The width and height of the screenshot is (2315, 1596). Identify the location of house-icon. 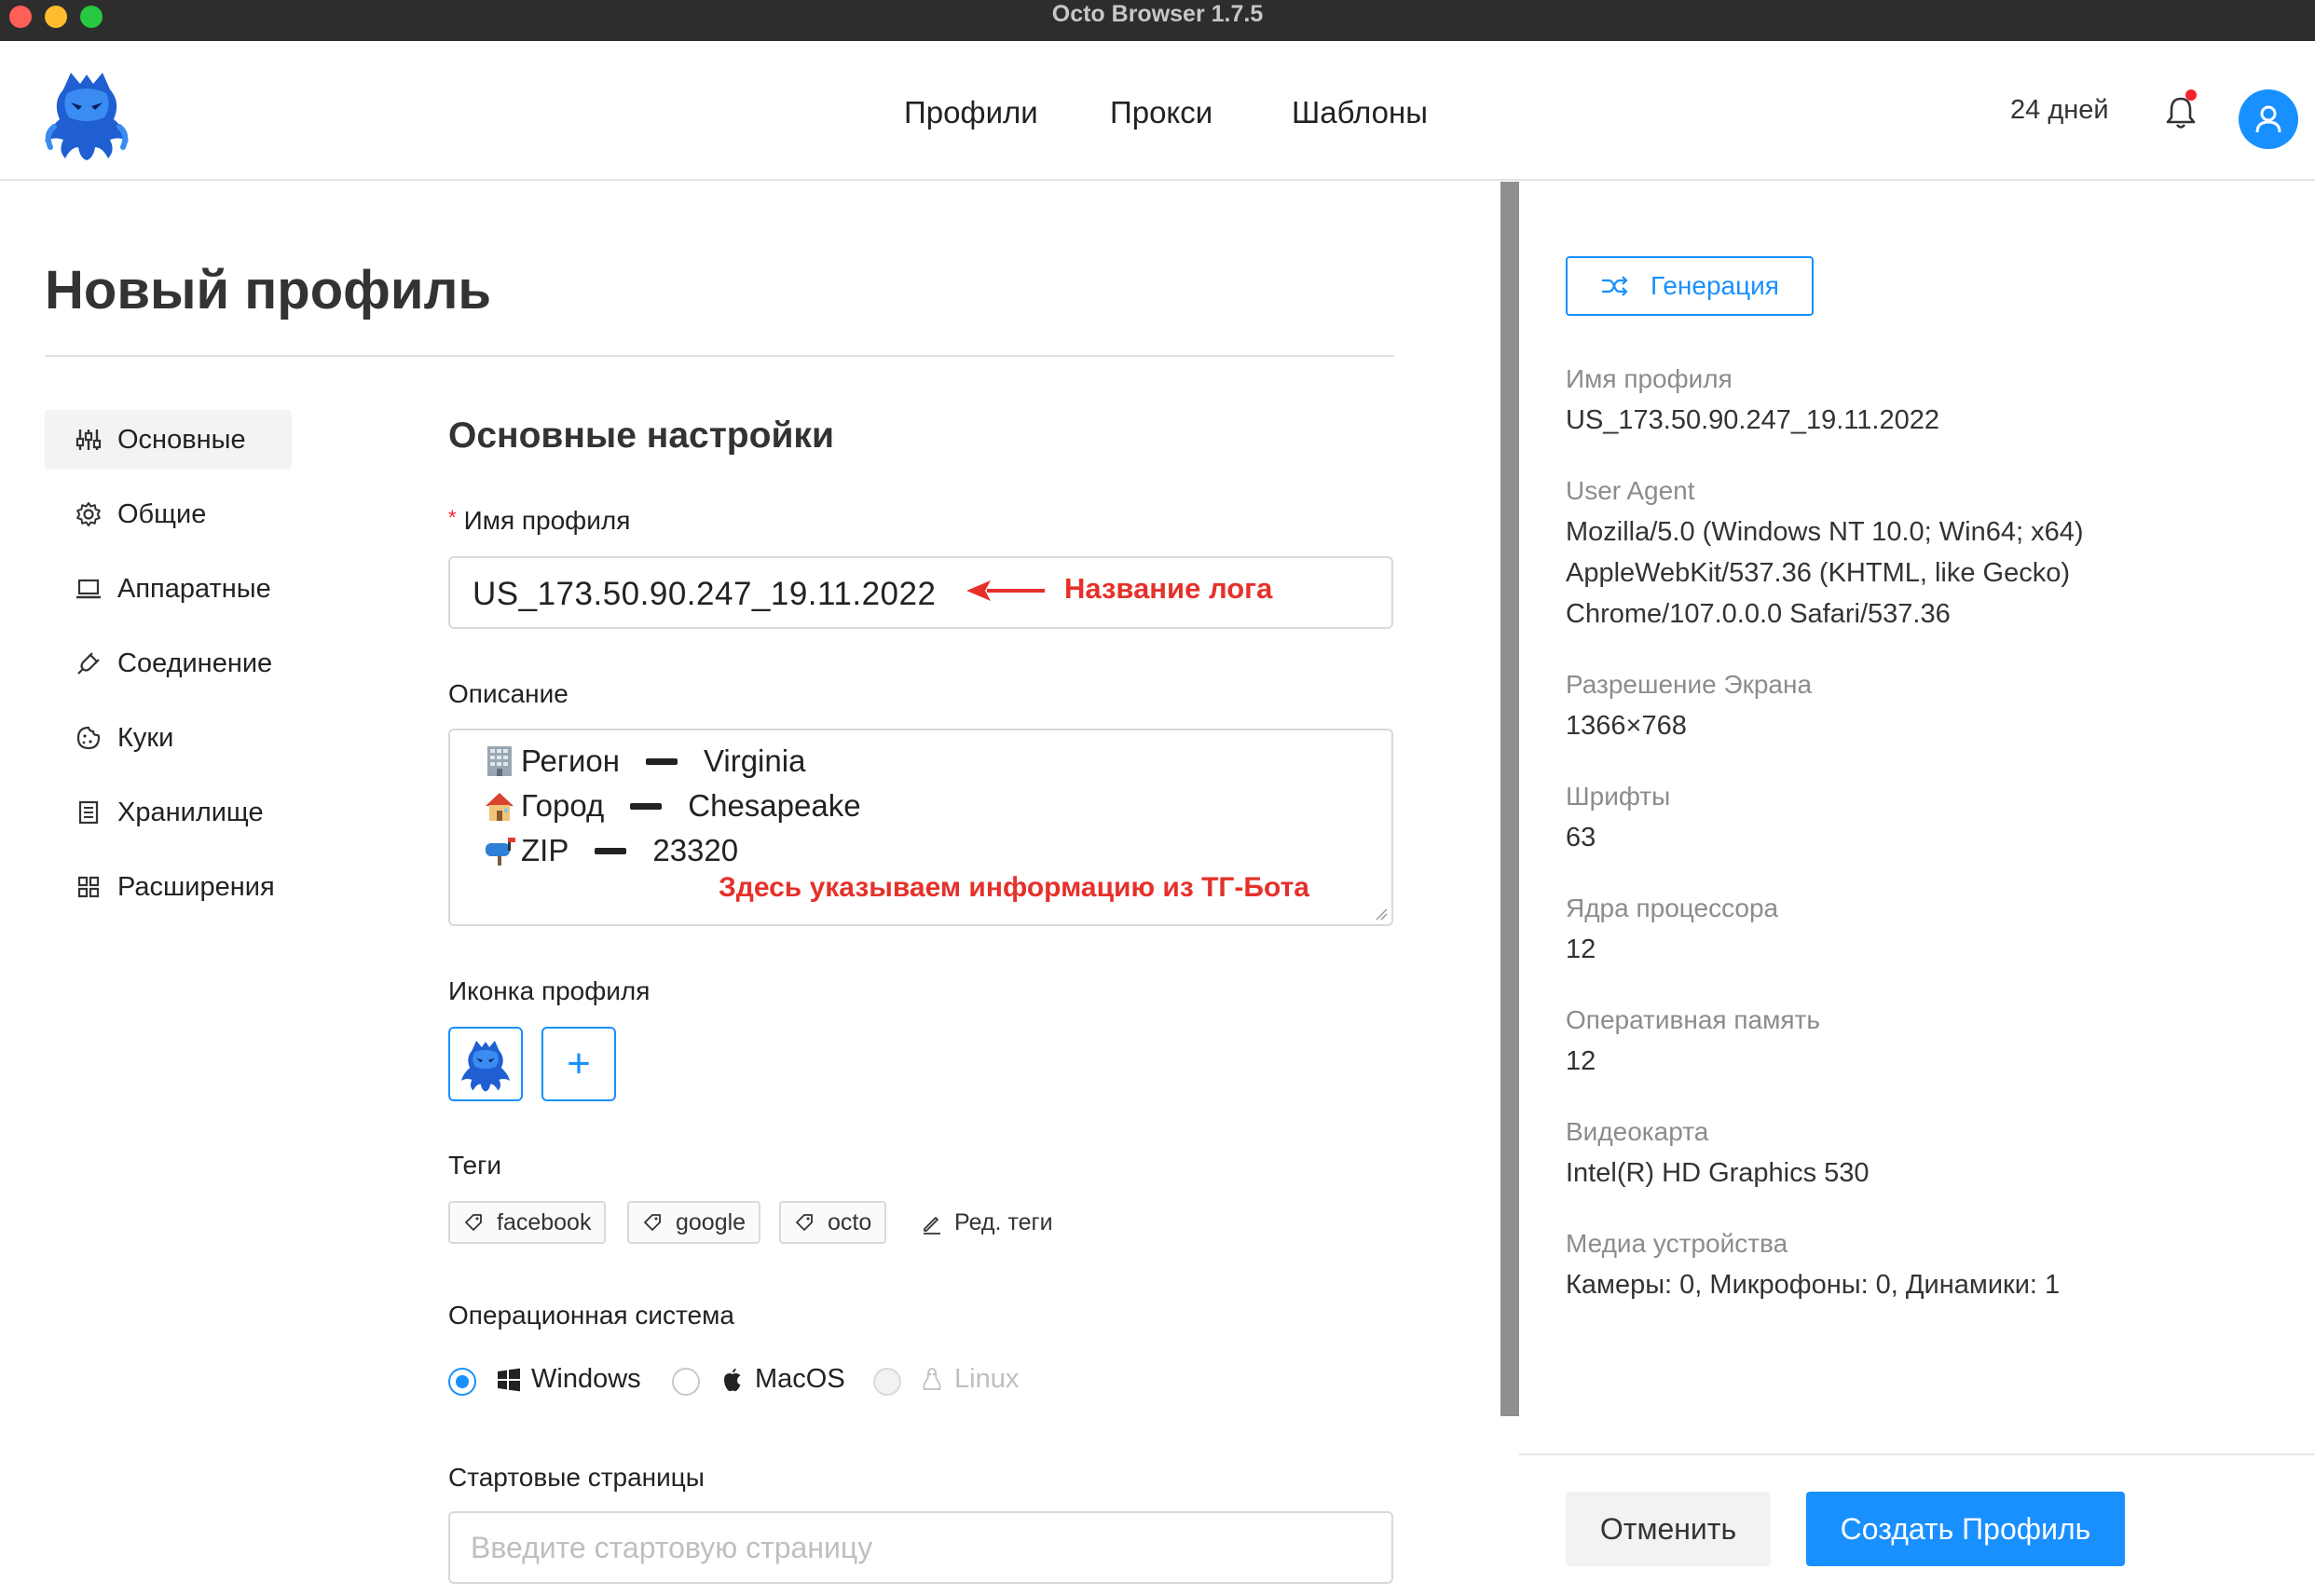
(500, 807).